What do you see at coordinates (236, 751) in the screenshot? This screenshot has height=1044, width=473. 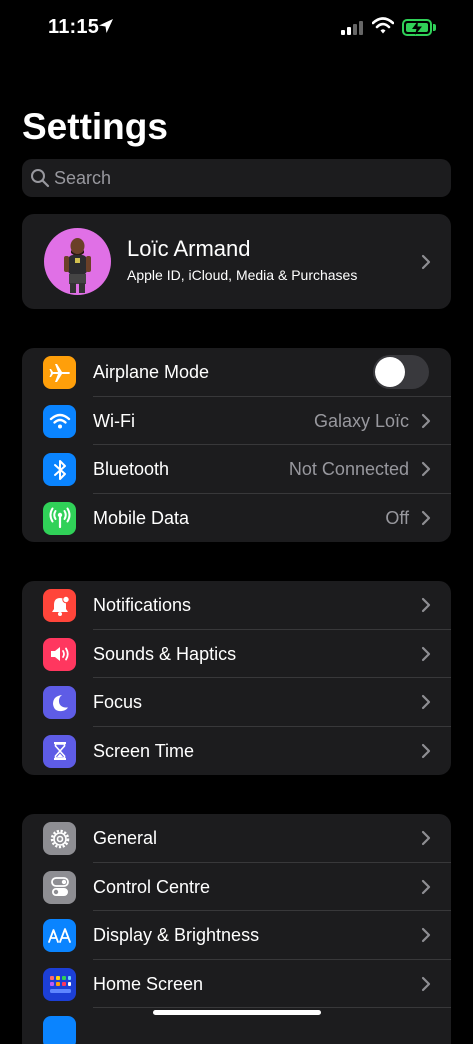 I see `settings-row-screen-time: Screen Time` at bounding box center [236, 751].